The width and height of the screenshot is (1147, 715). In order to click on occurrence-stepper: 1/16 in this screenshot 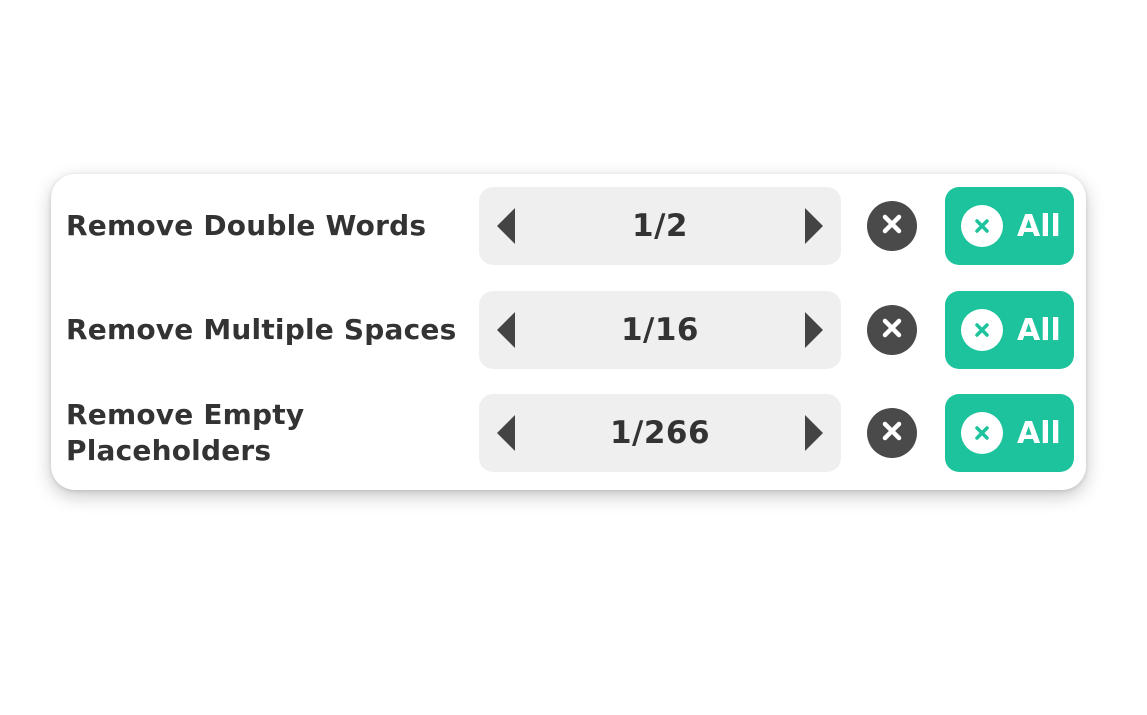, I will do `click(660, 330)`.